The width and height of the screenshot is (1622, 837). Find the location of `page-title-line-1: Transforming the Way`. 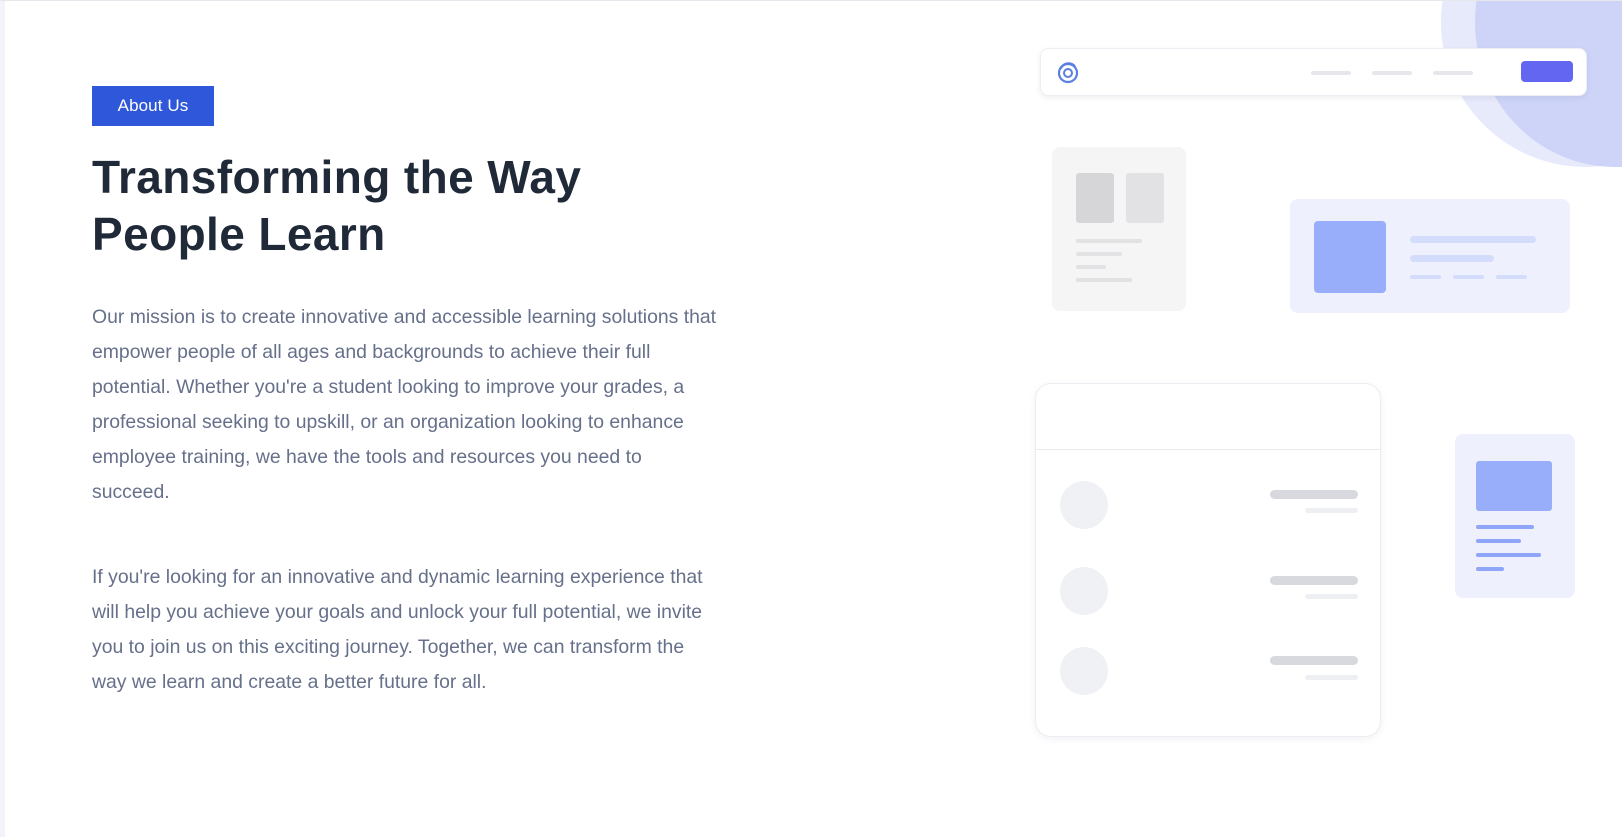

page-title-line-1: Transforming the Way is located at coordinates (337, 177).